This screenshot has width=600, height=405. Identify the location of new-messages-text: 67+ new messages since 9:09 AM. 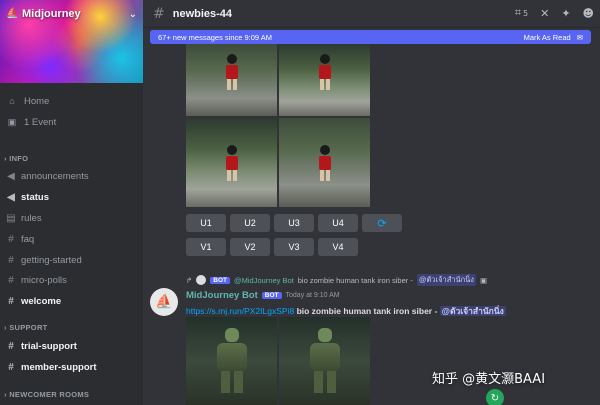
(215, 37).